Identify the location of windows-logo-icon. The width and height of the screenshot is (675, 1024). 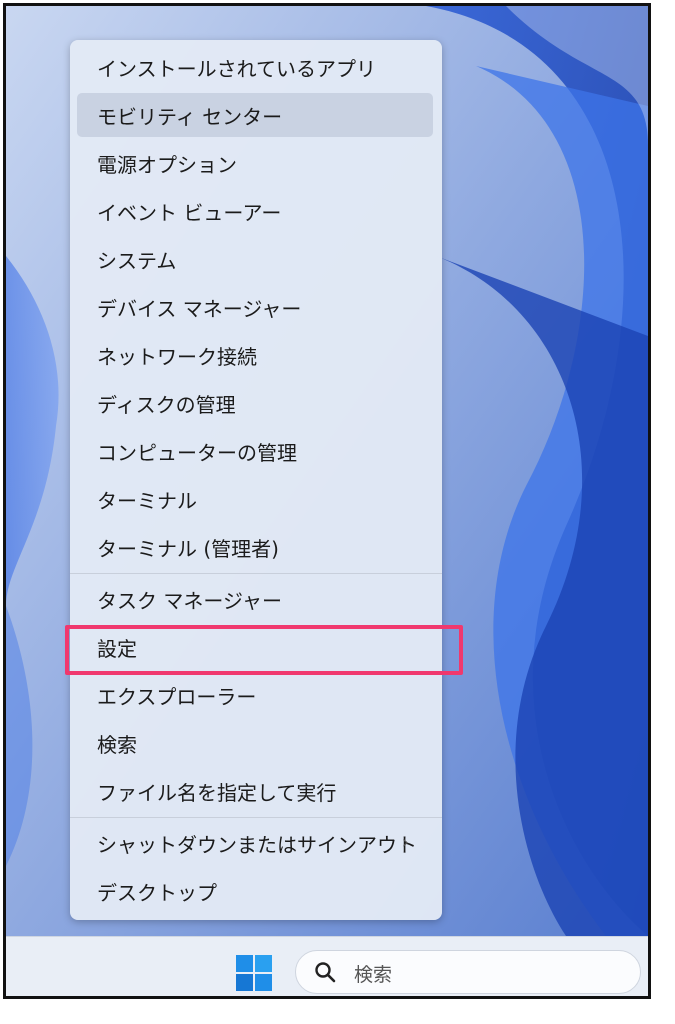
(254, 973).